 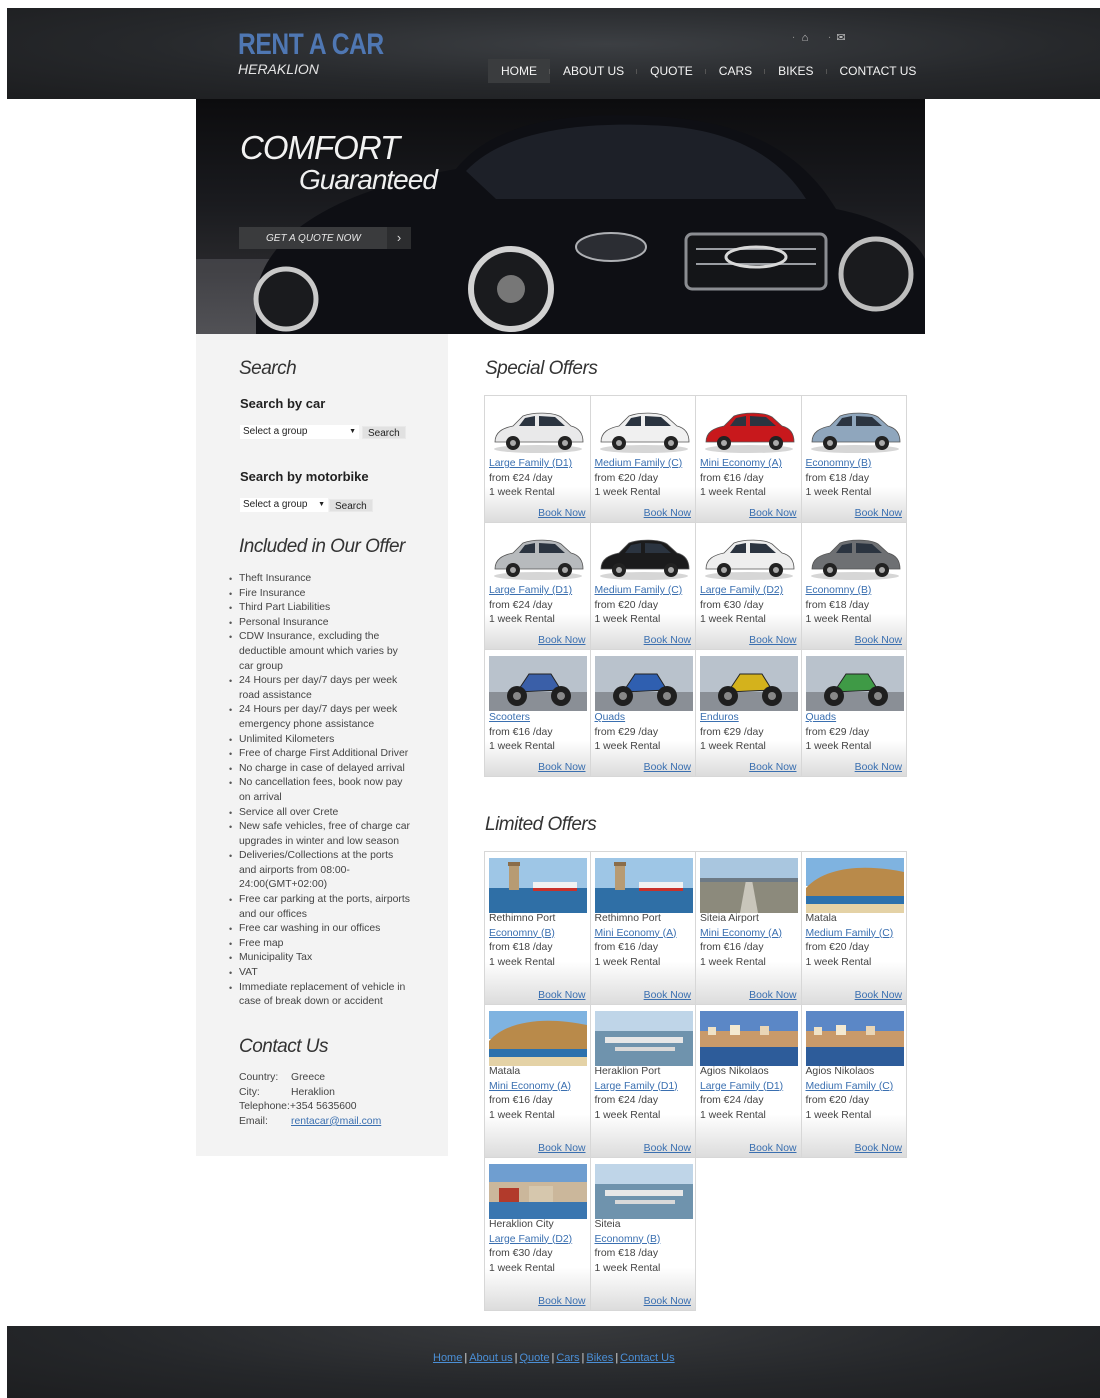 What do you see at coordinates (567, 1358) in the screenshot?
I see `footer-link-cars: Cars` at bounding box center [567, 1358].